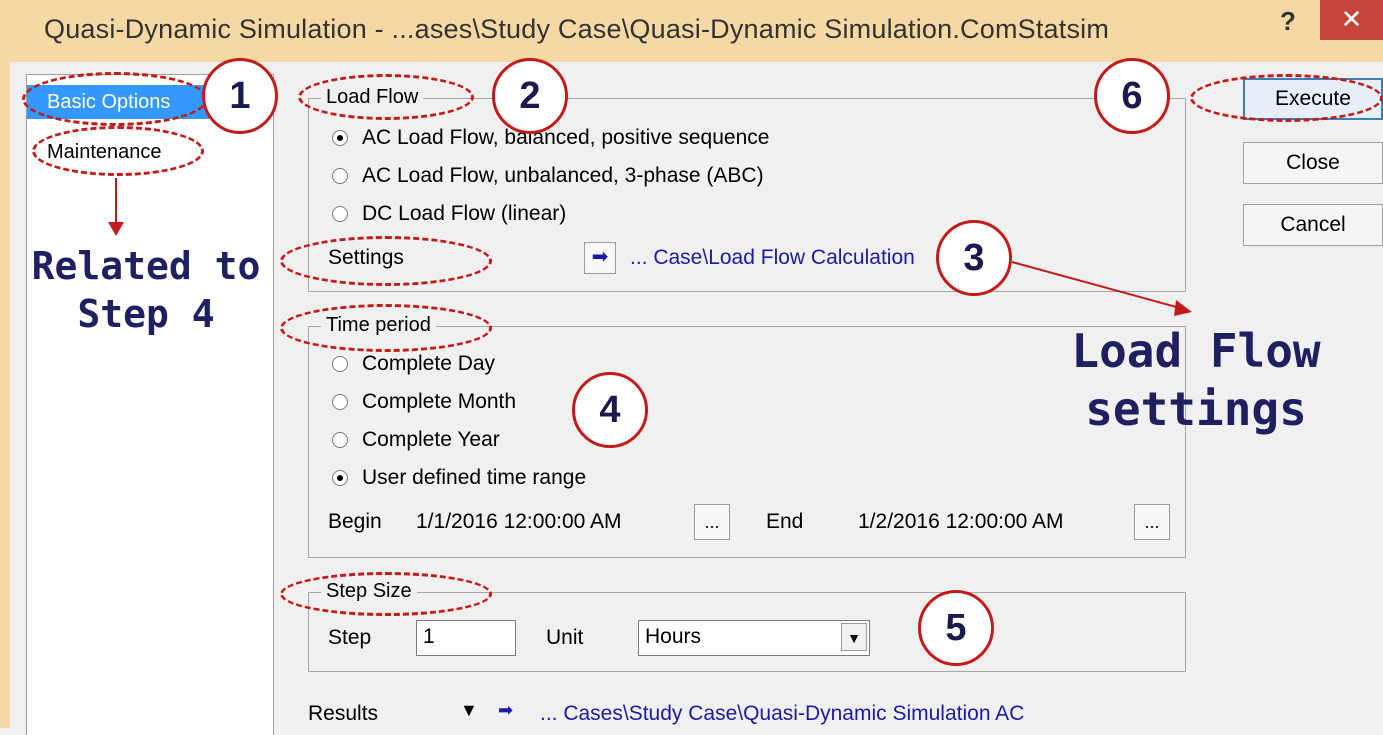  Describe the element at coordinates (1313, 163) in the screenshot. I see `close-button: Close` at that location.